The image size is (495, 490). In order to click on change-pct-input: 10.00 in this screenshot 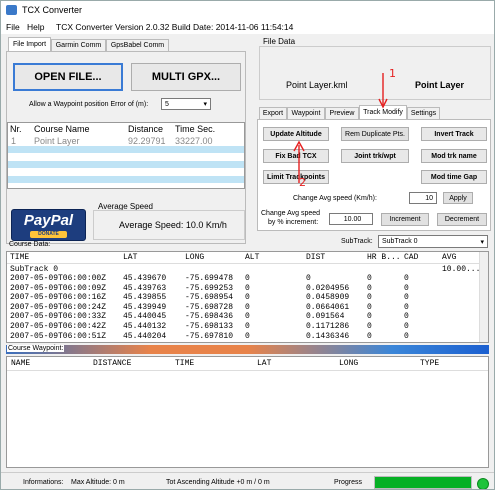, I will do `click(351, 219)`.